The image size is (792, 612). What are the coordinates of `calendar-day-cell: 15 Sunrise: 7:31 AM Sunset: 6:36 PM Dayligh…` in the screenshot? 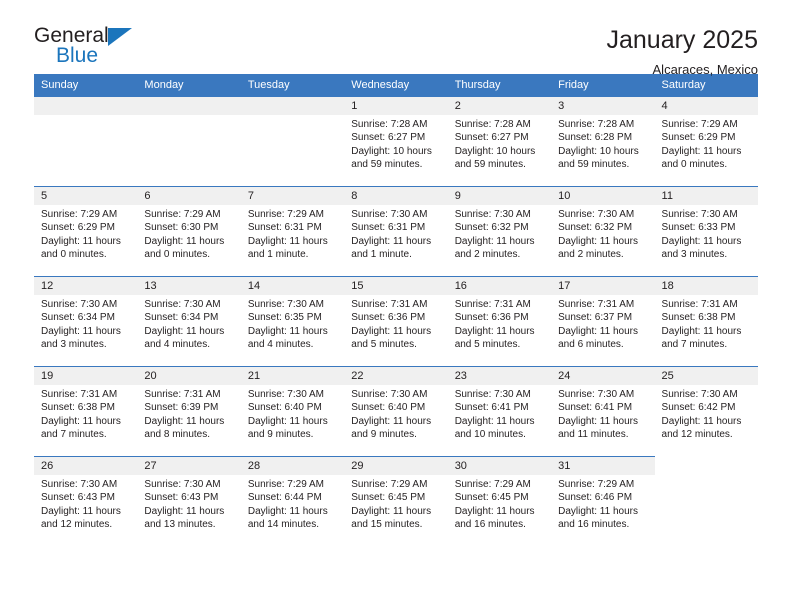 It's located at (396, 321).